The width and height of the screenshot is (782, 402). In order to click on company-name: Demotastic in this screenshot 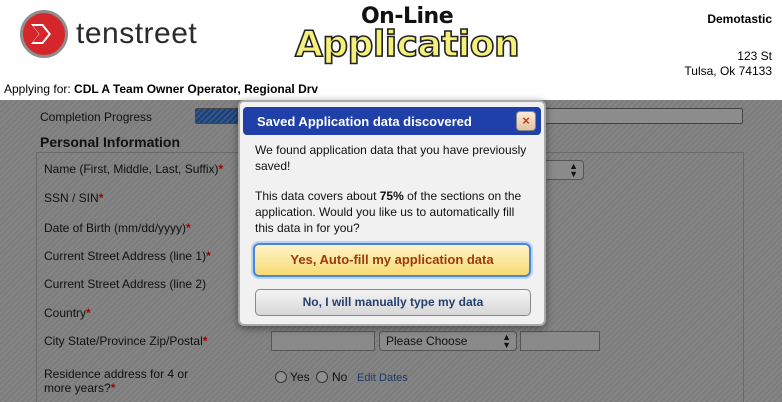, I will do `click(739, 19)`.